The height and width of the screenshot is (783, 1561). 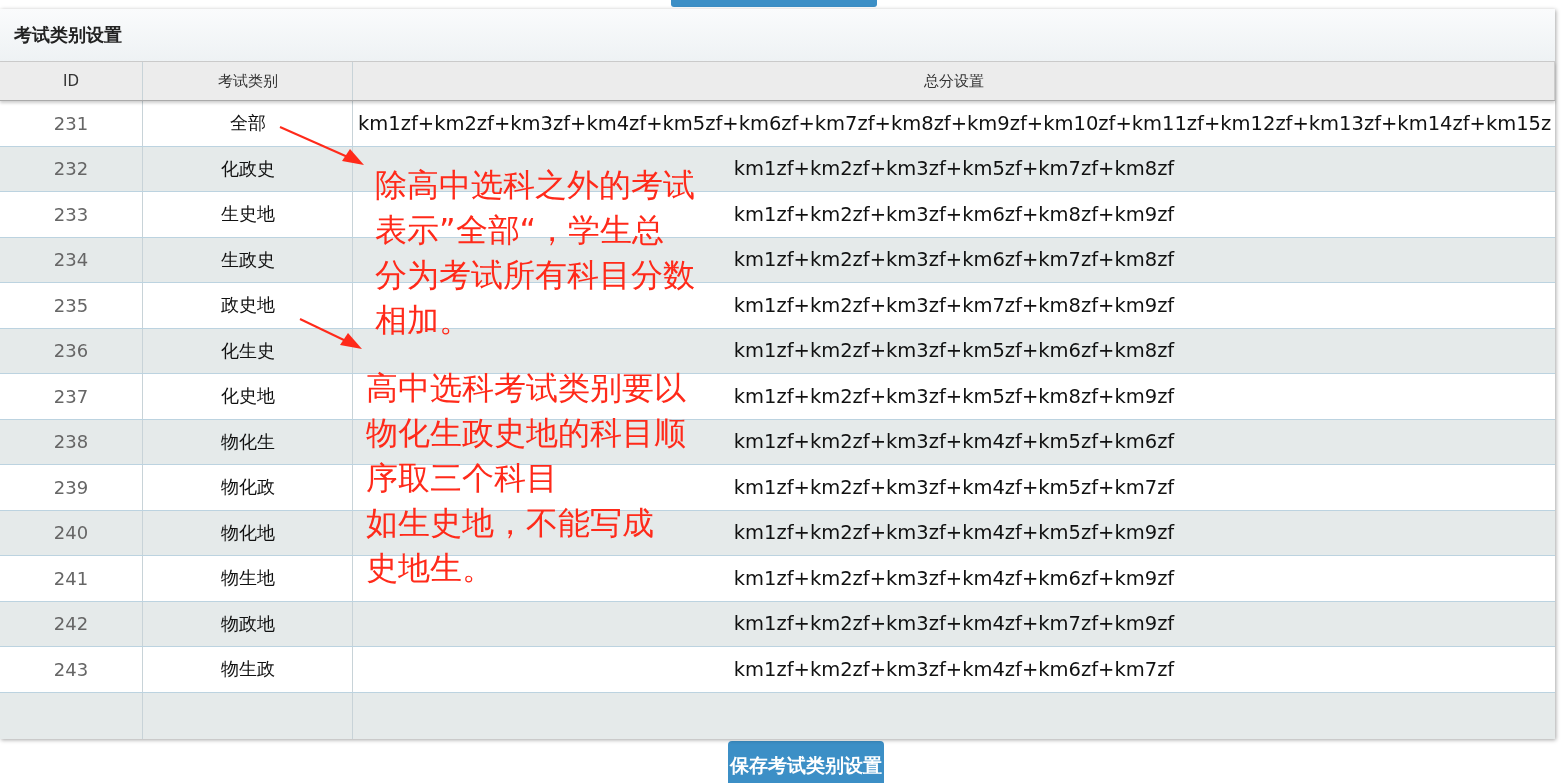 I want to click on top-button-edge, so click(x=774, y=3).